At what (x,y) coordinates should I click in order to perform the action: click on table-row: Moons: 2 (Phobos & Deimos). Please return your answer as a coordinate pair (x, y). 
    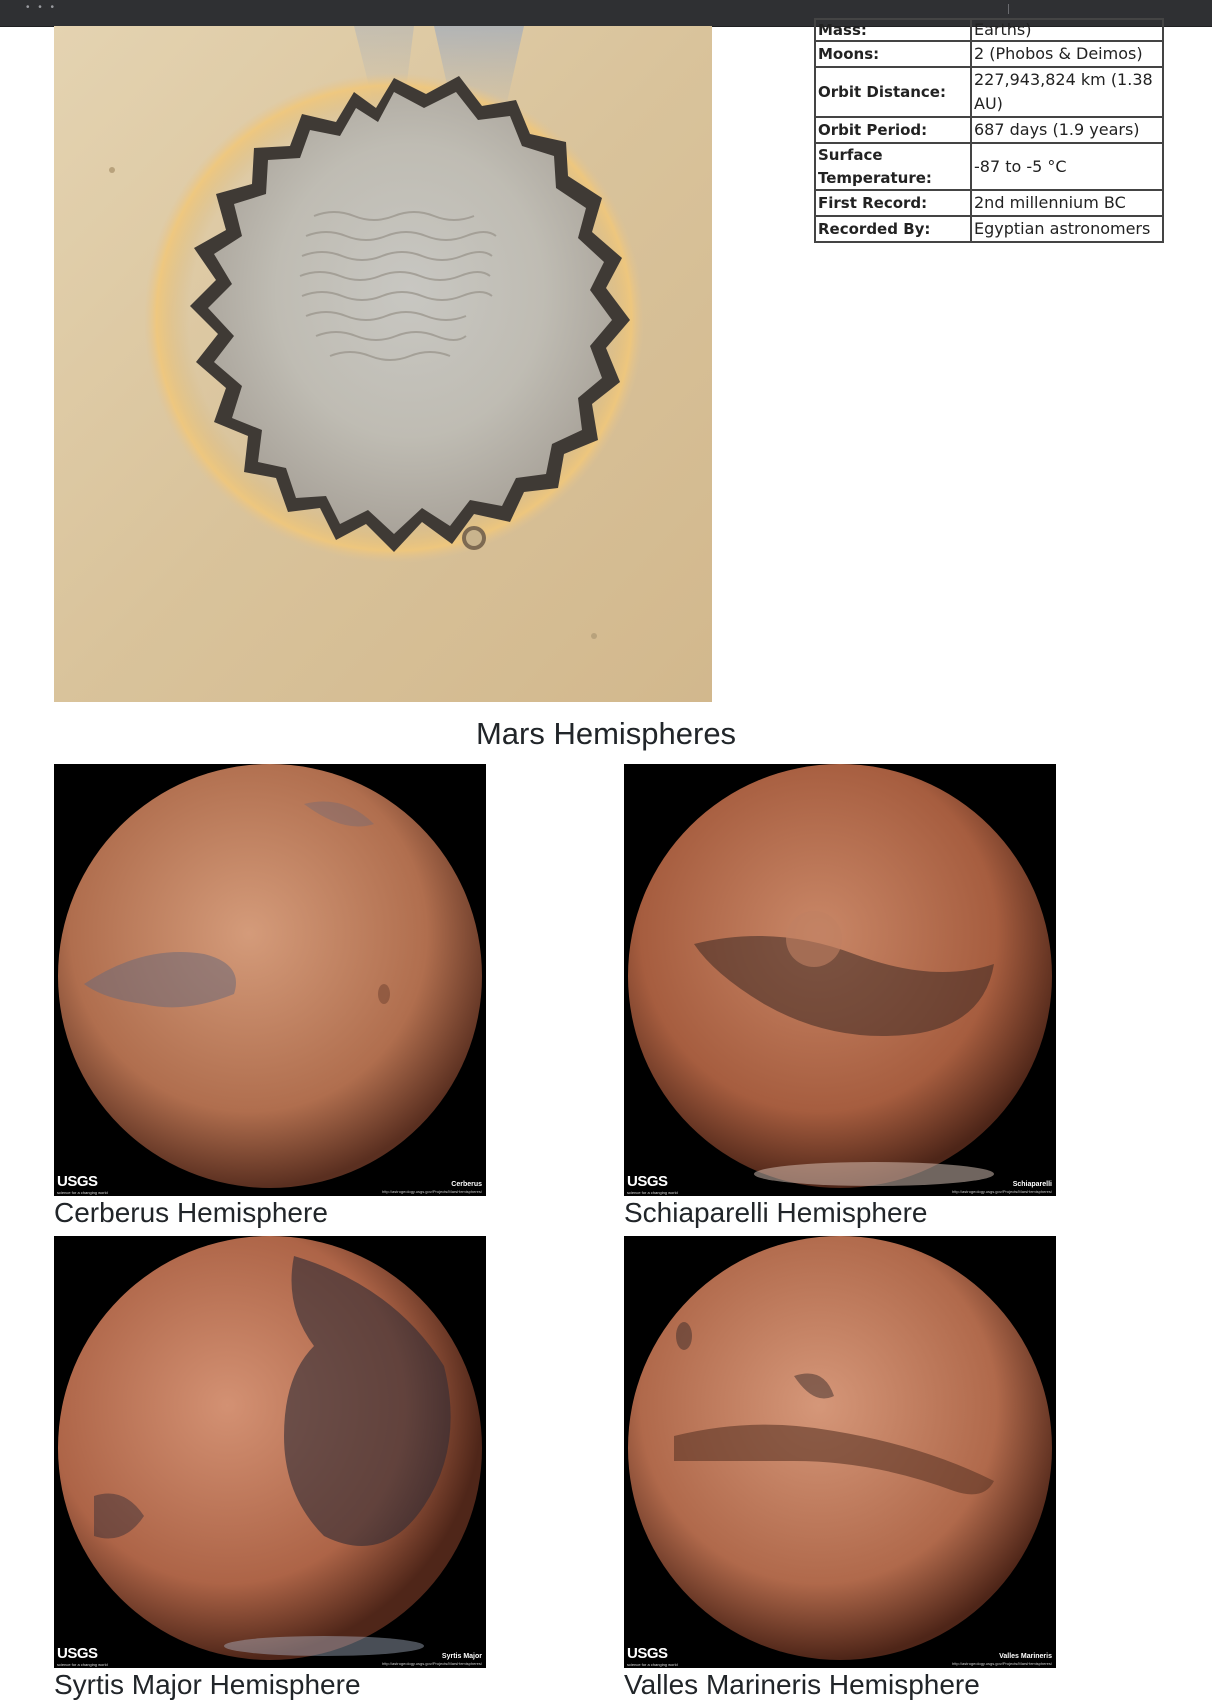
    Looking at the image, I should click on (989, 54).